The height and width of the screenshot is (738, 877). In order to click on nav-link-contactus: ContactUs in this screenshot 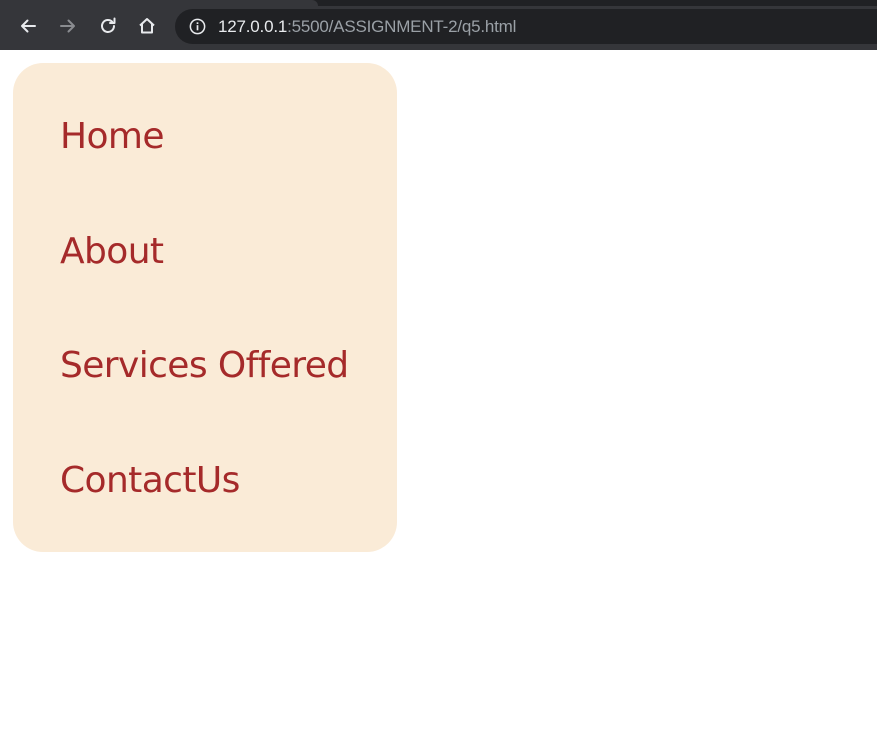, I will do `click(150, 481)`.